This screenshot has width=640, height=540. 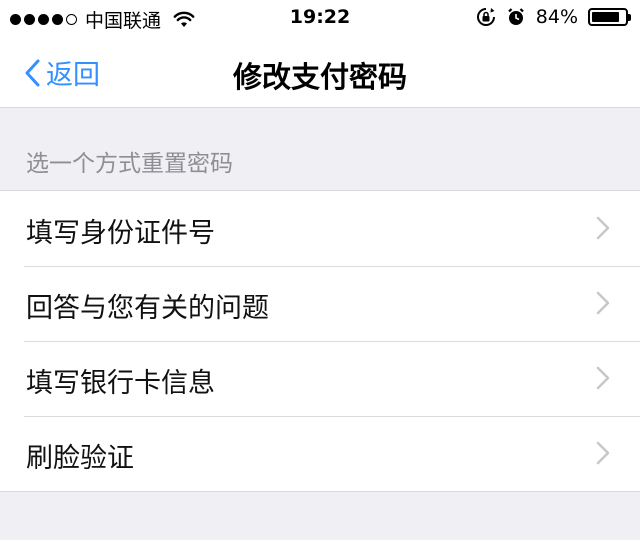 I want to click on option-label: 填写银行卡信息, so click(x=120, y=383).